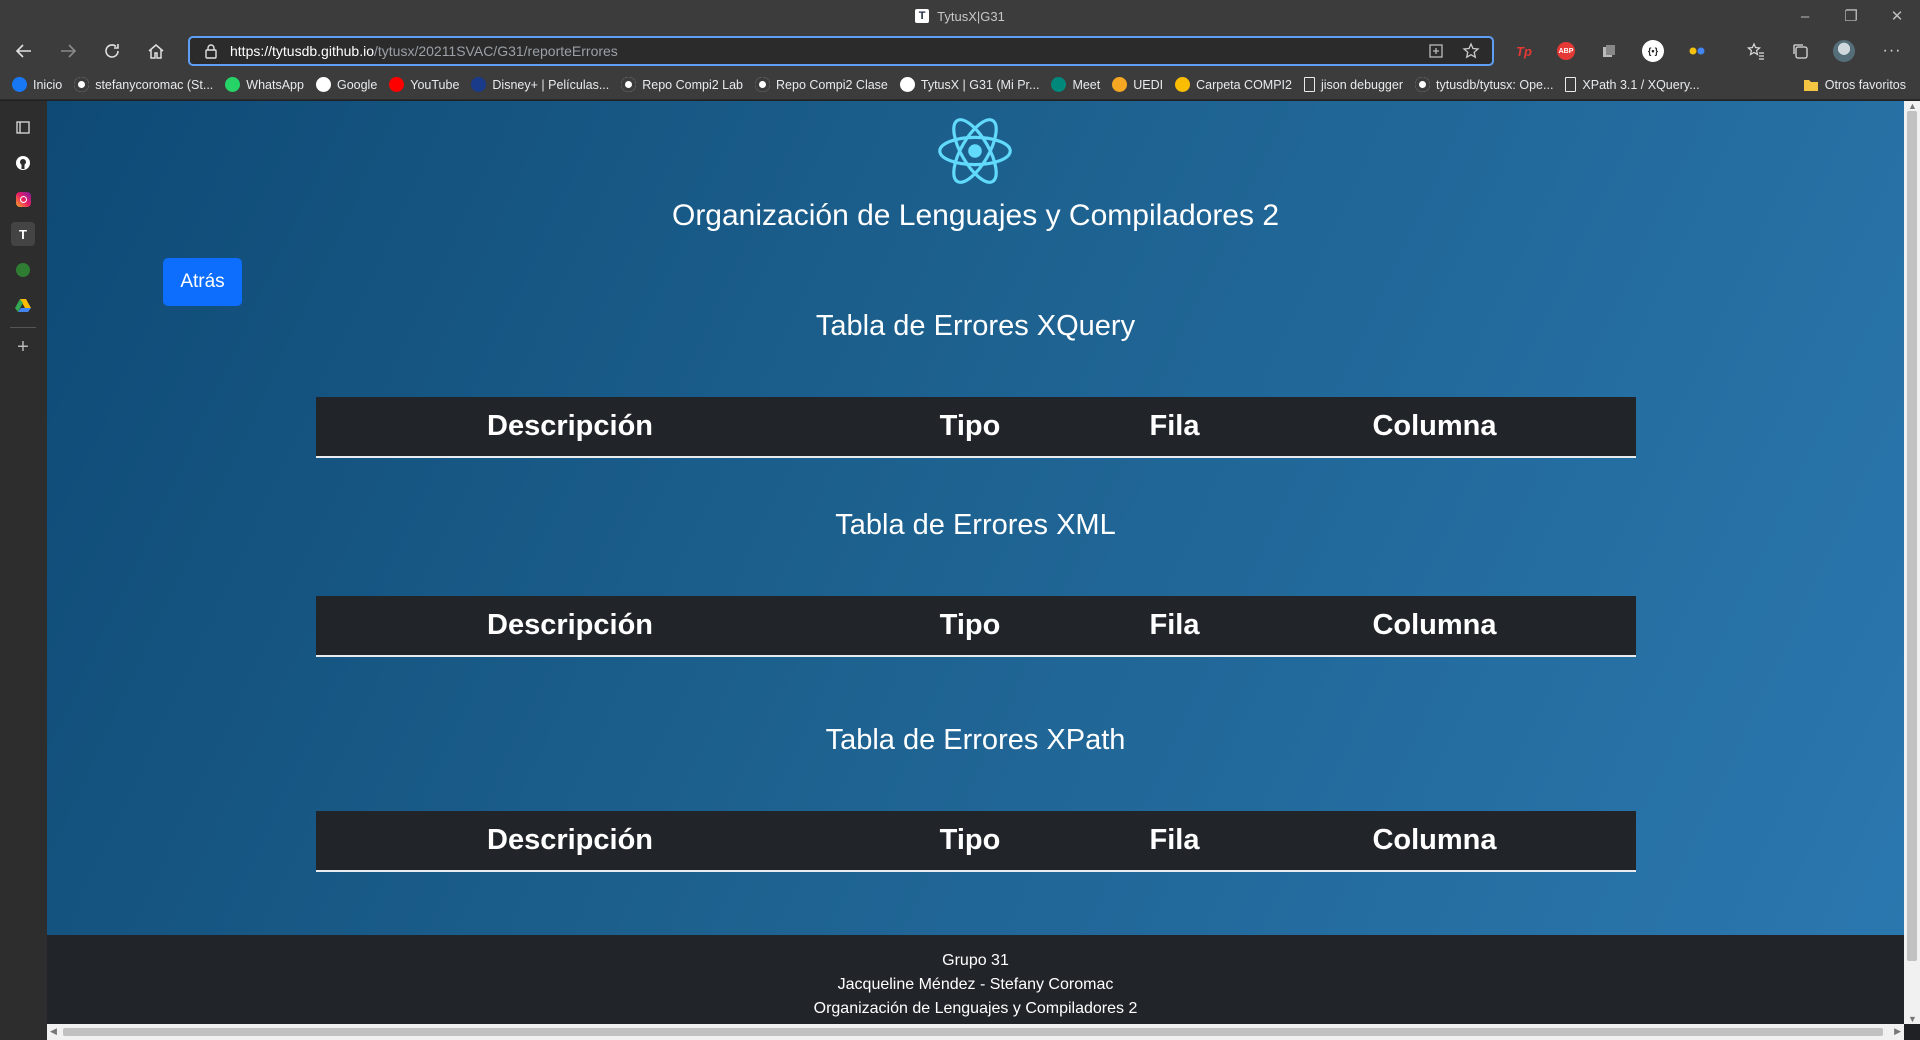 The height and width of the screenshot is (1040, 1920). Describe the element at coordinates (275, 84) in the screenshot. I see `bookmark-label: WhatsApp` at that location.